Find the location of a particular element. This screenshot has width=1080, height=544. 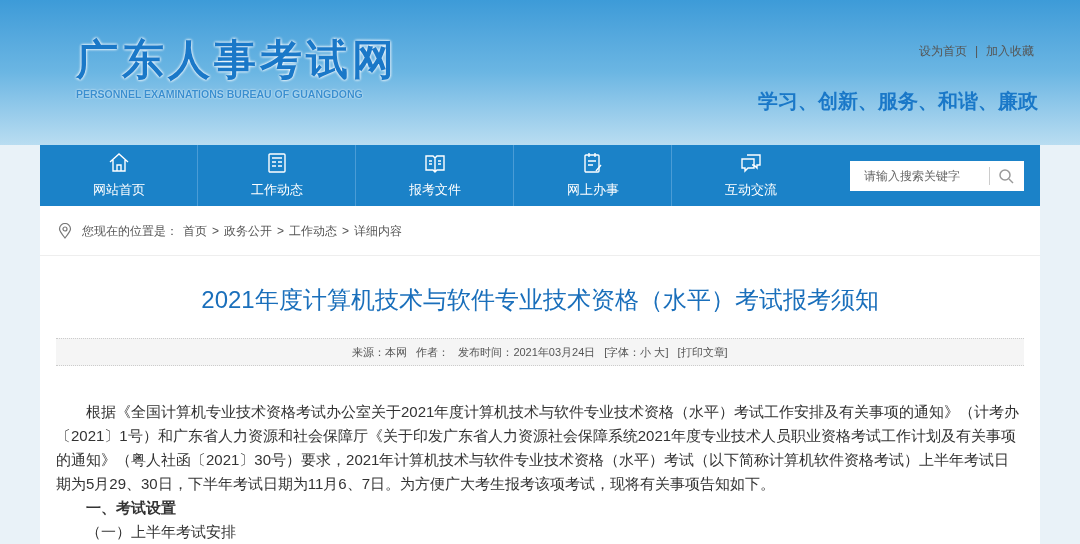

top-link: 加入收藏 is located at coordinates (1010, 51).